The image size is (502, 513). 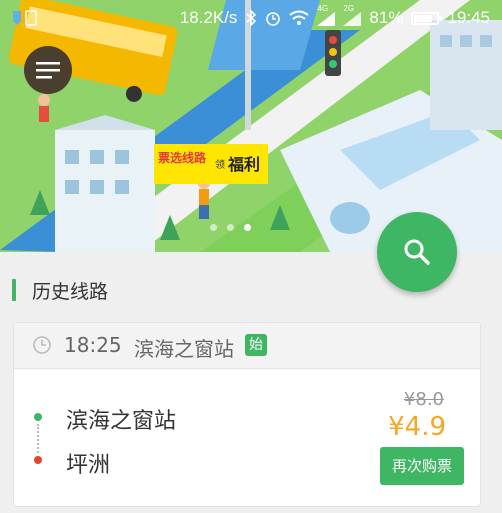 I want to click on wifi-icon, so click(x=299, y=17).